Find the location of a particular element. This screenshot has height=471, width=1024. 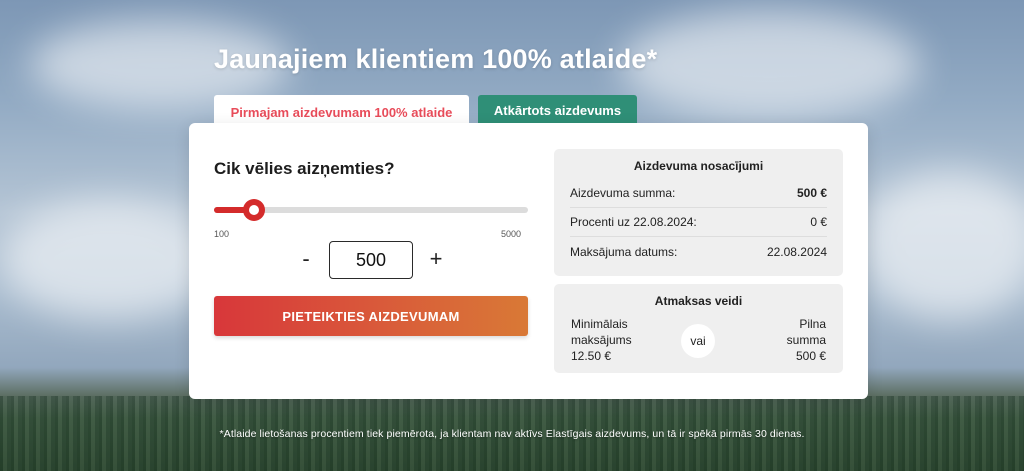

terms-label: Procenti uz 22.08.2024: is located at coordinates (633, 222).